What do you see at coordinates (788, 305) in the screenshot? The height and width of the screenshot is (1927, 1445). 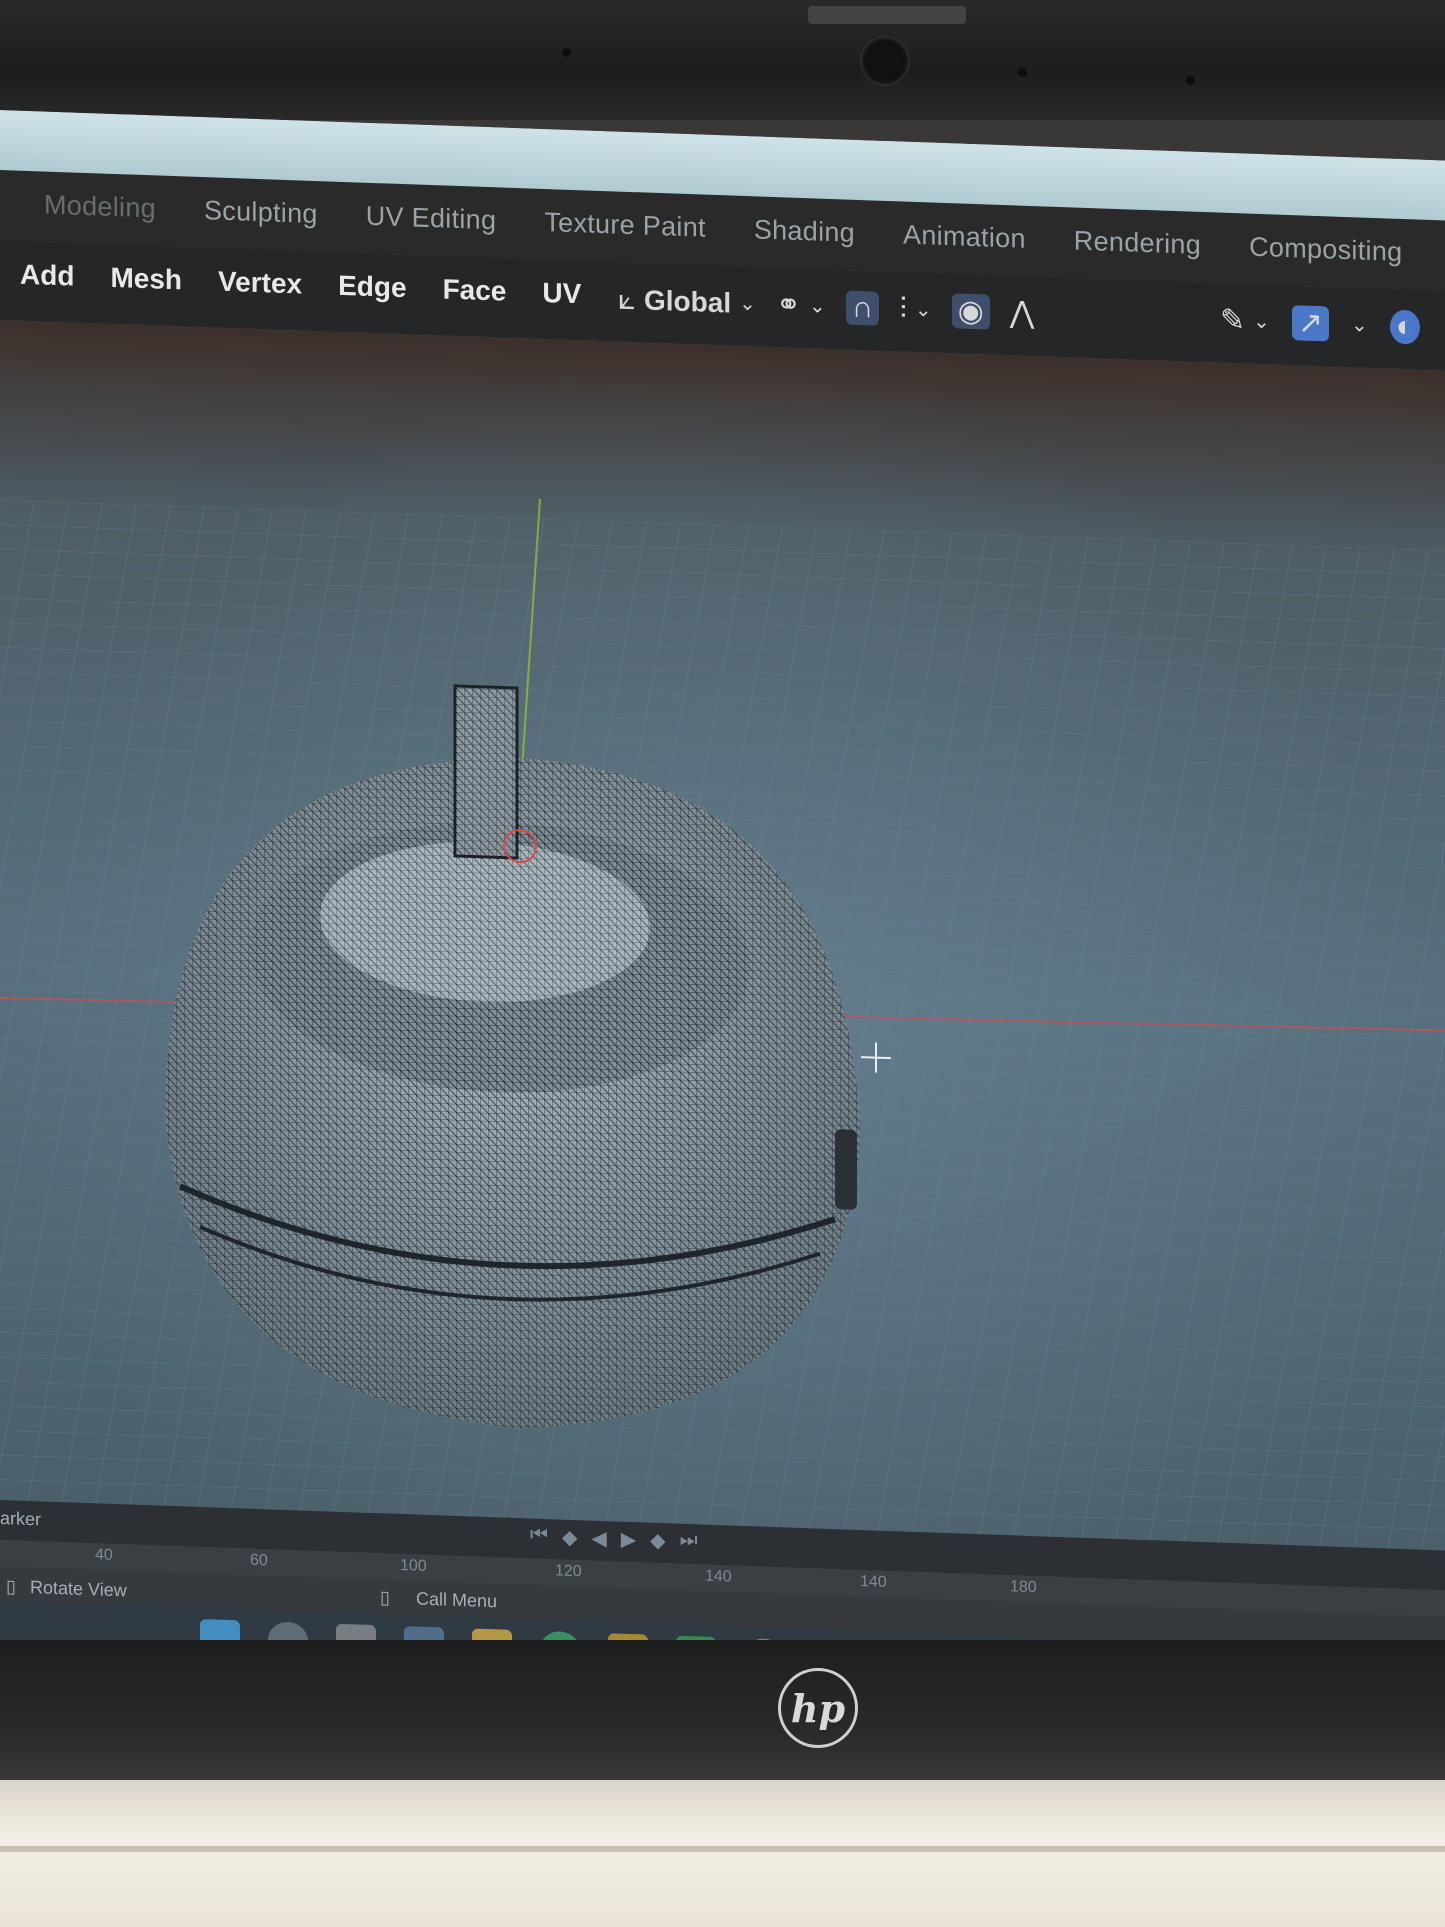 I see `pivot-icon: ⚭` at bounding box center [788, 305].